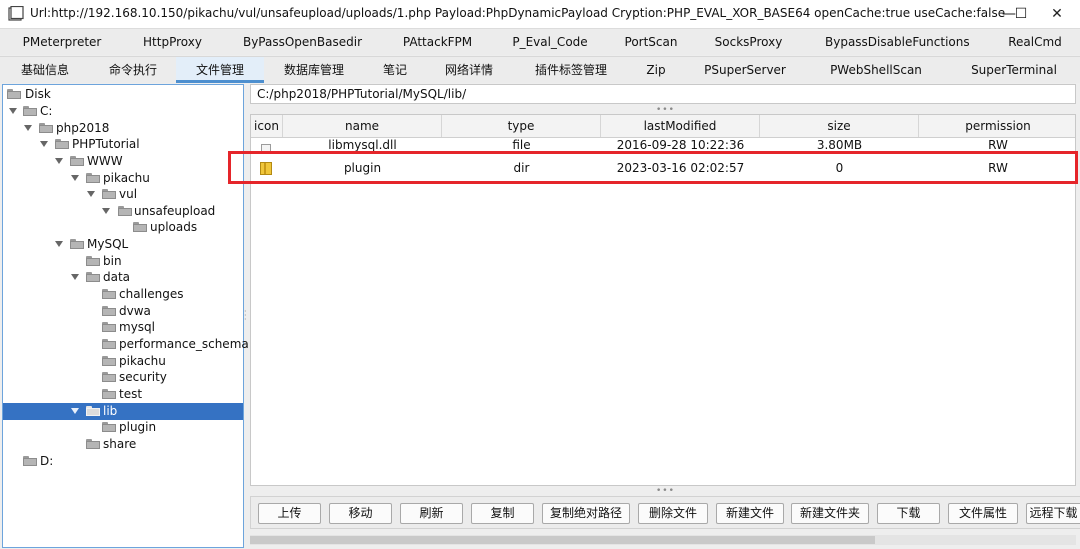 The width and height of the screenshot is (1080, 549). Describe the element at coordinates (220, 70) in the screenshot. I see `tab-file-manager: 文件管理` at that location.